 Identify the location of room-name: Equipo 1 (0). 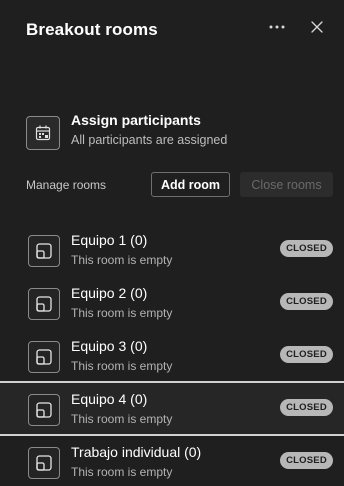
(109, 240).